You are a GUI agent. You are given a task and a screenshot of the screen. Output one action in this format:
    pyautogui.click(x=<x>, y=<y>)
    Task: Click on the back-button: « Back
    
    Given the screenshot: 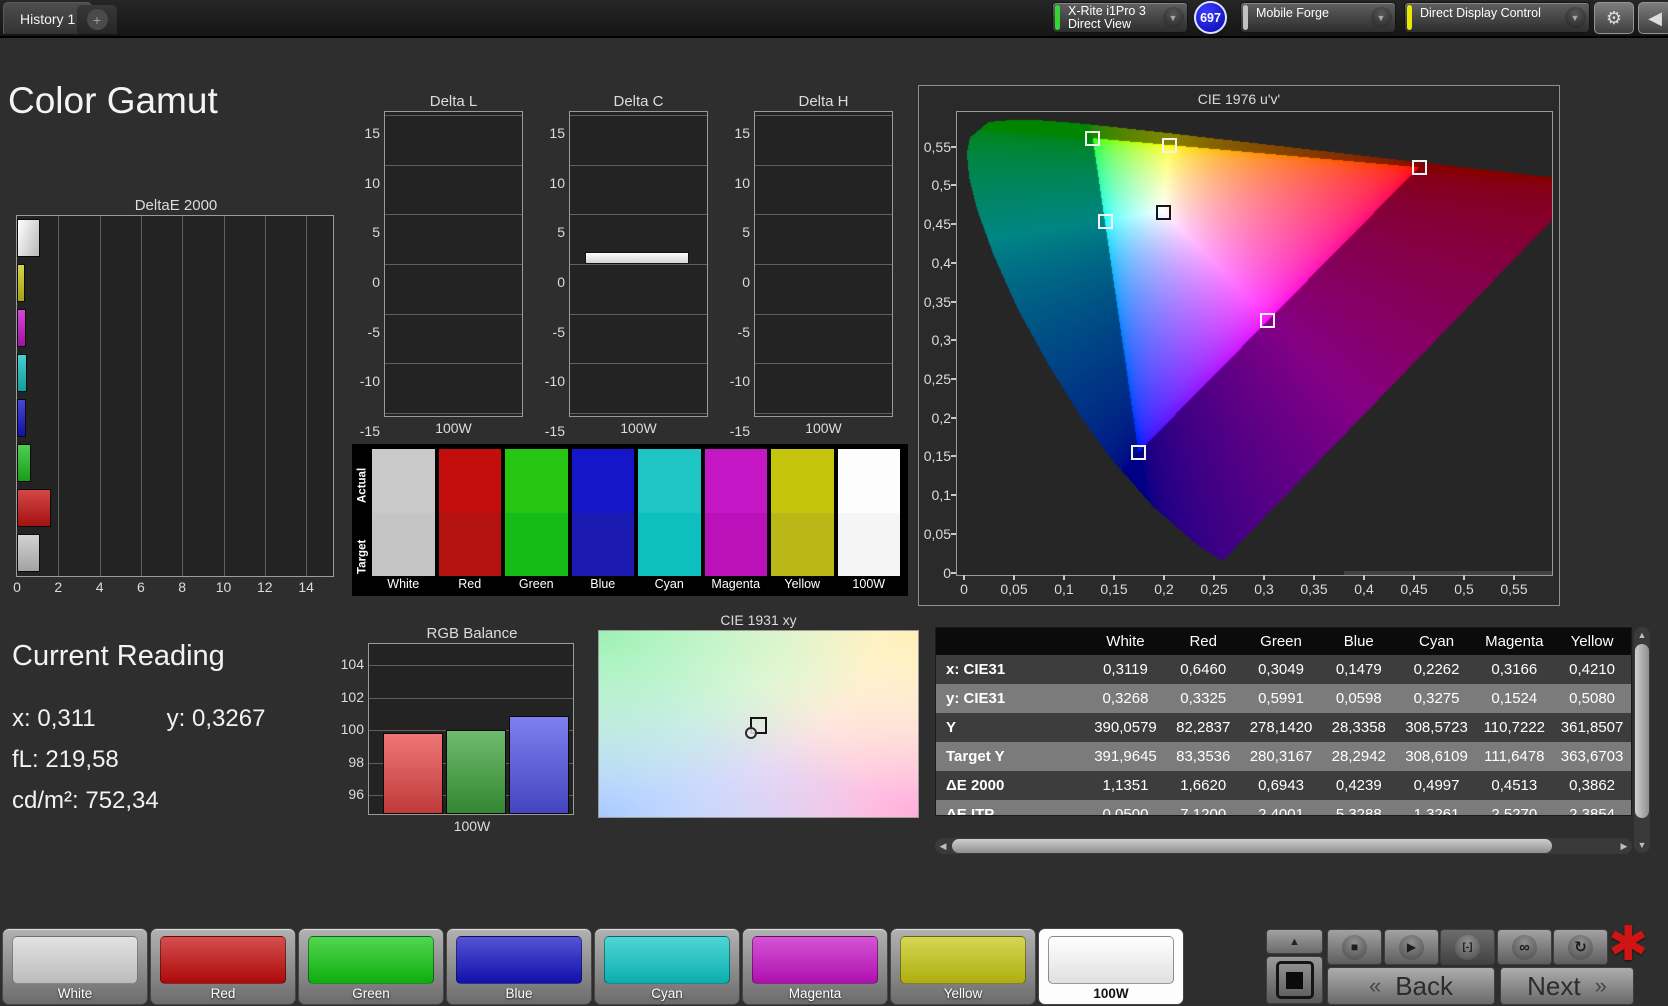 What is the action you would take?
    pyautogui.click(x=1411, y=986)
    